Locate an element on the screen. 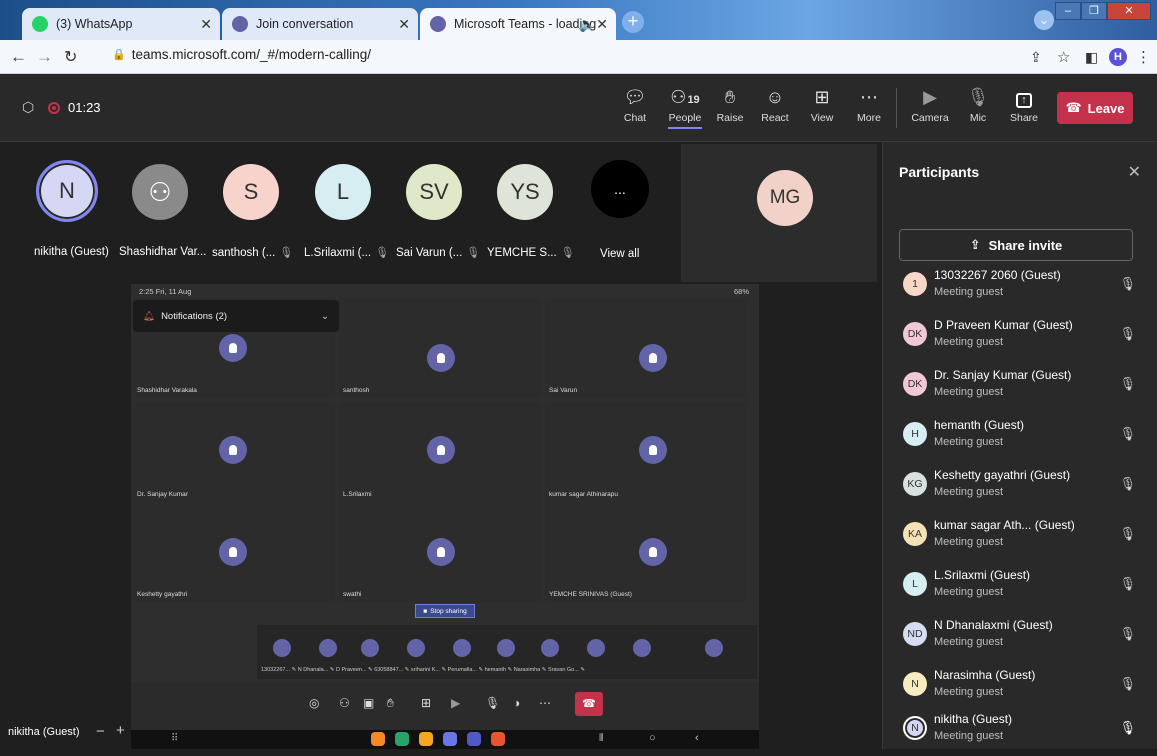 Image resolution: width=1157 pixels, height=756 pixels. video-tile: swathi is located at coordinates (440, 552).